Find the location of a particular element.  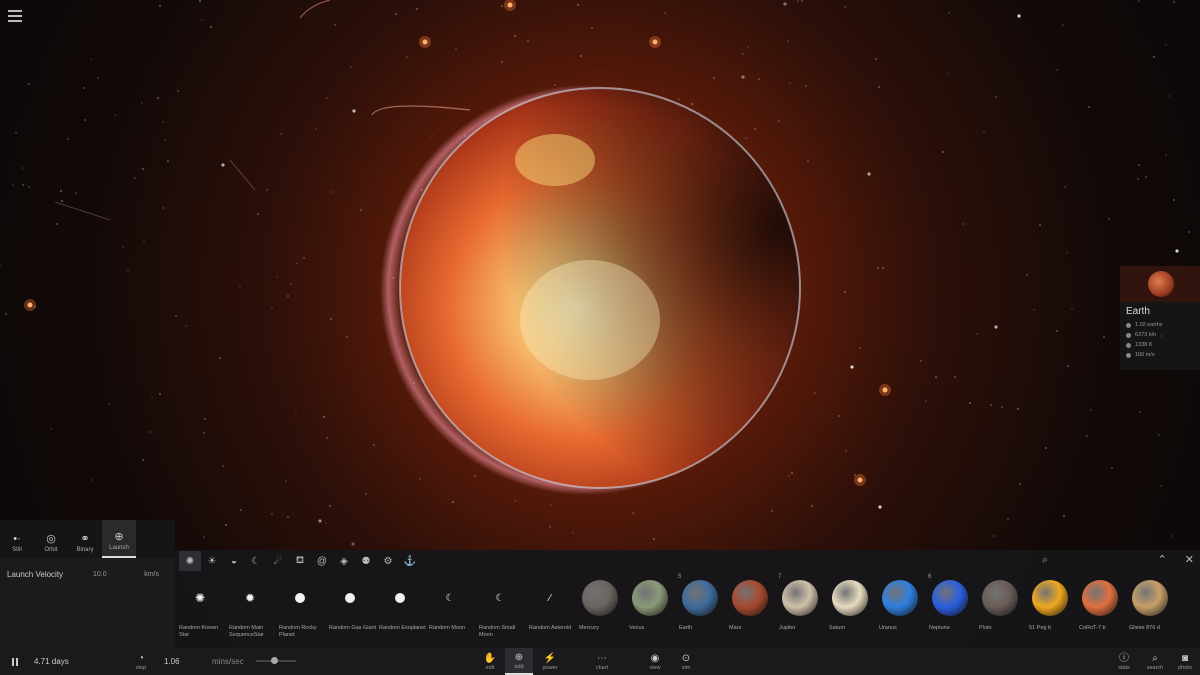

item-label: Random Moon is located at coordinates (447, 628).